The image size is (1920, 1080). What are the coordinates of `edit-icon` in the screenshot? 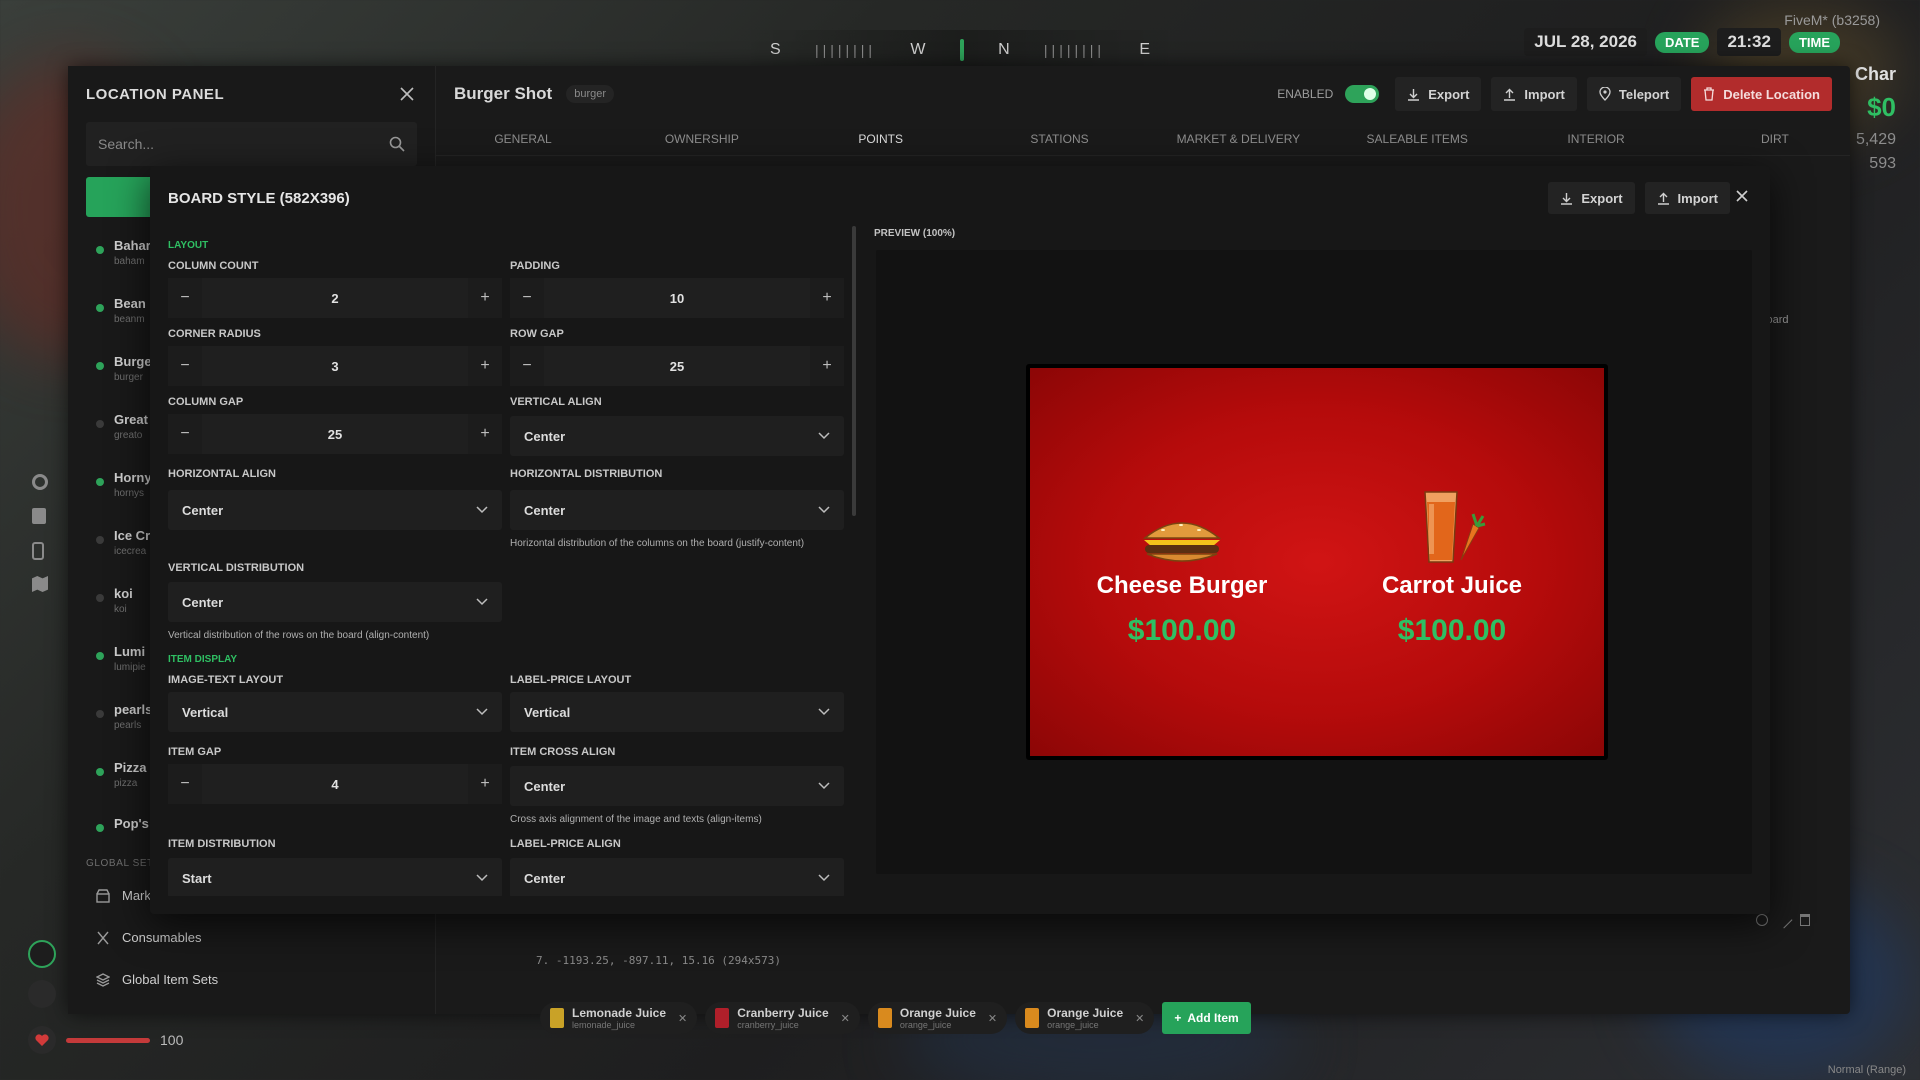 It's located at (1784, 920).